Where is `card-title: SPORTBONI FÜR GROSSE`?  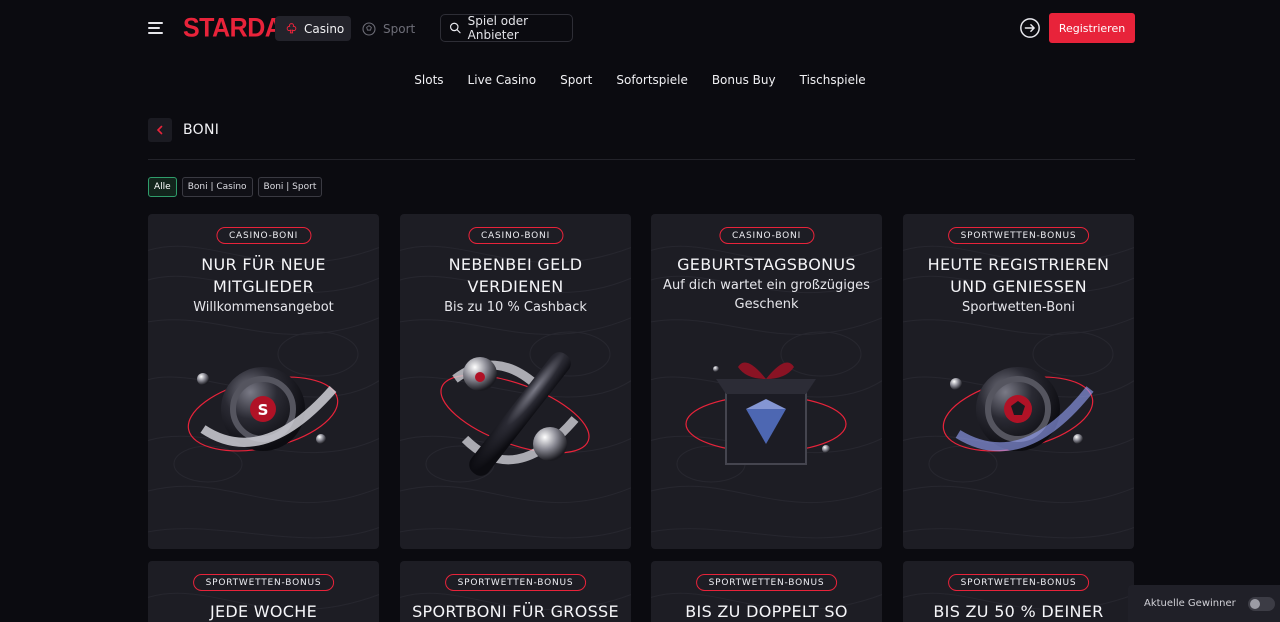
card-title: SPORTBONI FÜR GROSSE is located at coordinates (515, 611).